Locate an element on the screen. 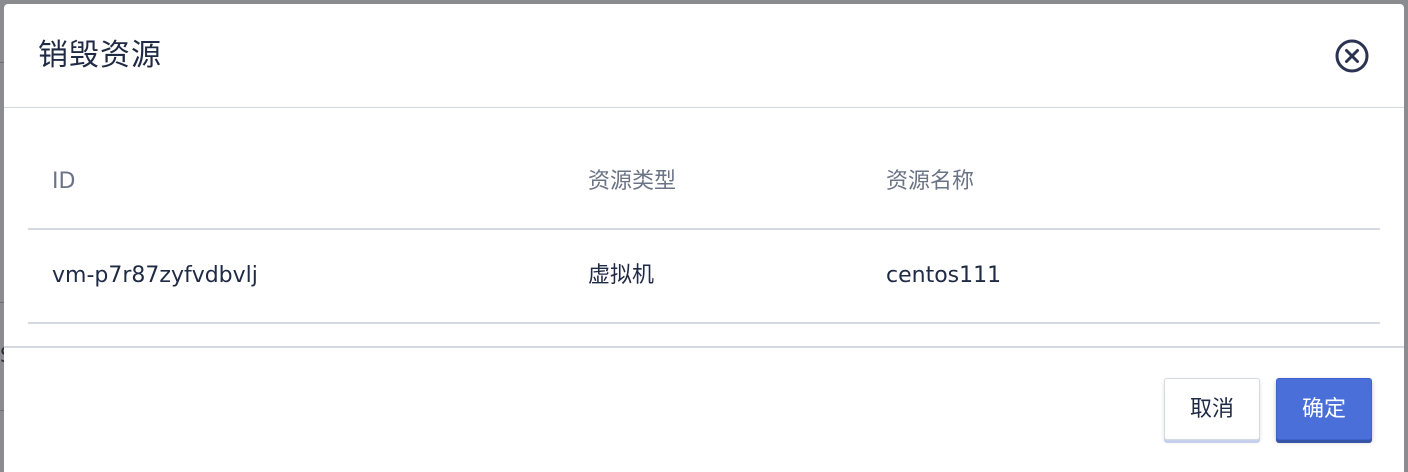  column-header-resource-type: 资源类型 is located at coordinates (632, 181).